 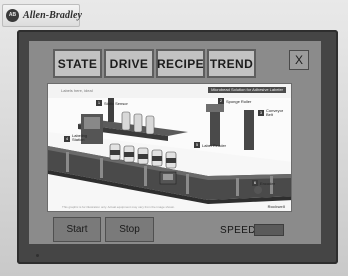 What do you see at coordinates (214, 145) in the screenshot?
I see `label-reader-label: Label Reader` at bounding box center [214, 145].